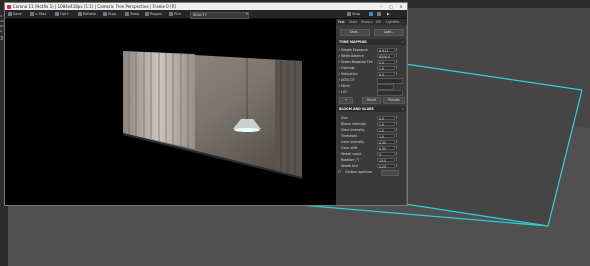  I want to click on refresh-icon, so click(80, 14).